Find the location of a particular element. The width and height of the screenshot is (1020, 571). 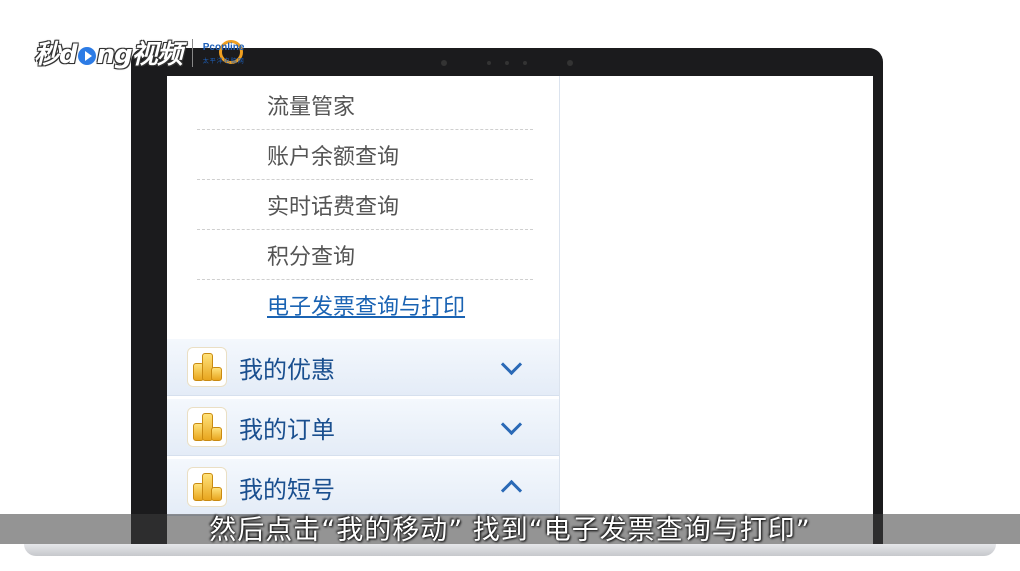

pconline-cn-text: 太平洋电脑网 is located at coordinates (223, 61).